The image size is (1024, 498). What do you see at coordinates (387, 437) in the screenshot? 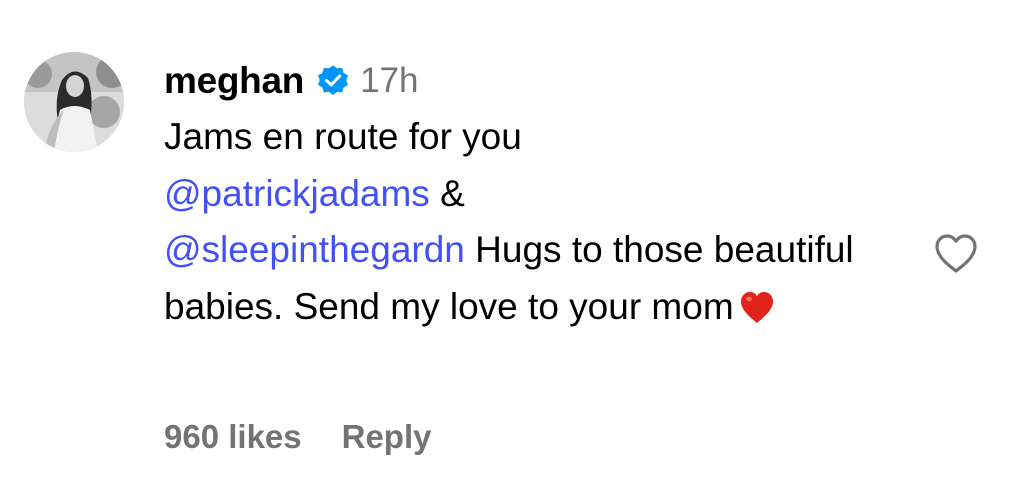
I see `reply-button: Reply` at bounding box center [387, 437].